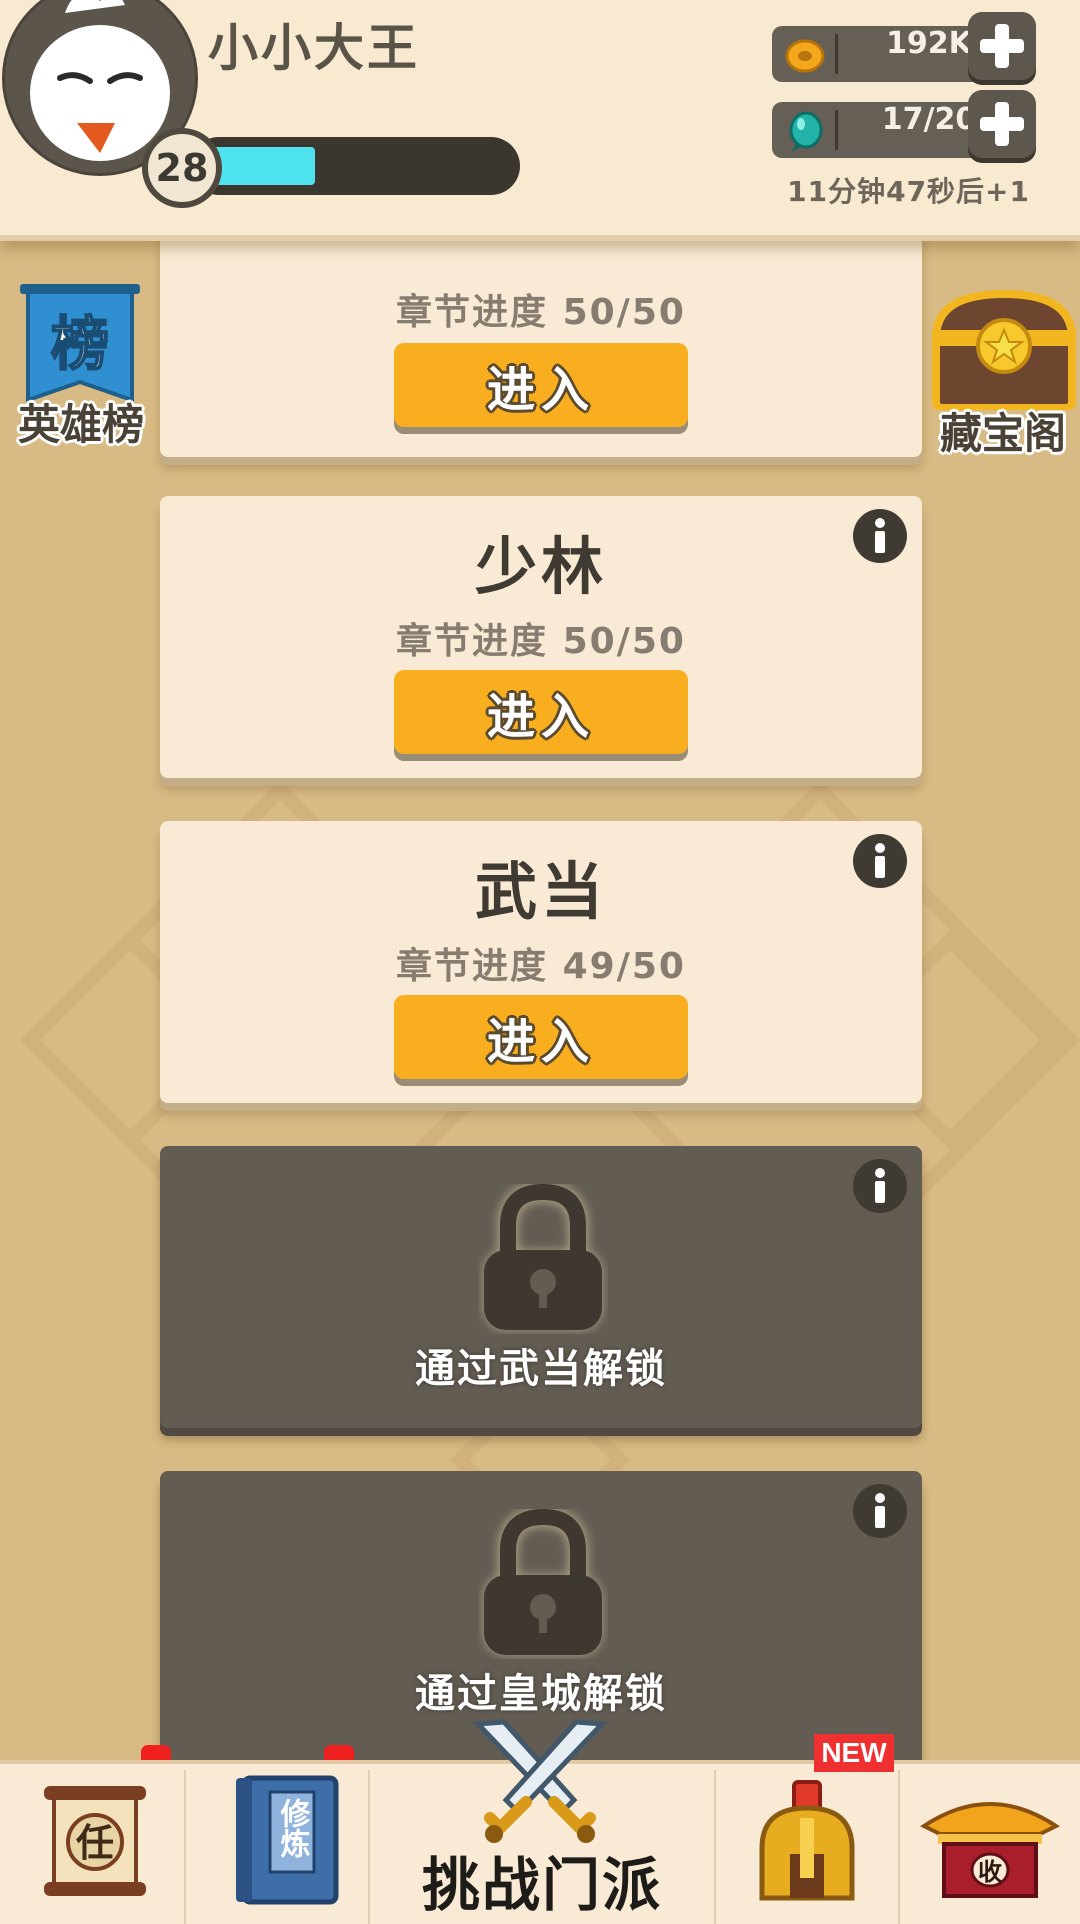 Image resolution: width=1080 pixels, height=1924 pixels. Describe the element at coordinates (540, 566) in the screenshot. I see `stage-title: 少林` at that location.